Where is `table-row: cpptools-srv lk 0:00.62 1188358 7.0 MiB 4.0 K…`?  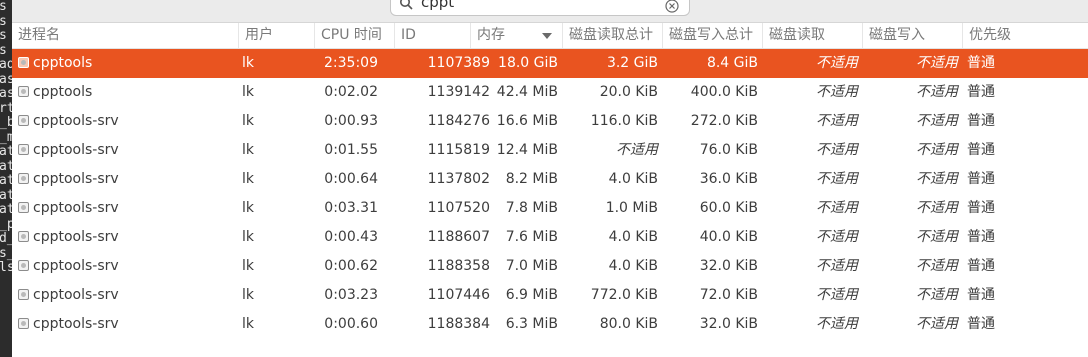
table-row: cpptools-srv lk 0:00.62 1188358 7.0 MiB 4.0 K… is located at coordinates (550, 266).